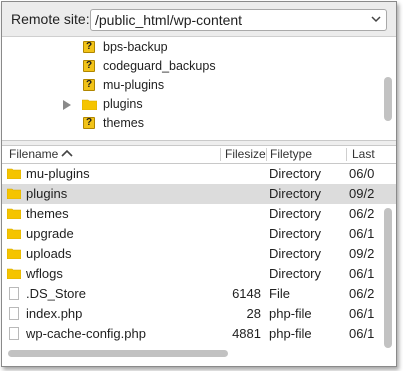 Image resolution: width=403 pixels, height=371 pixels. I want to click on file-name: upgrade, so click(50, 233).